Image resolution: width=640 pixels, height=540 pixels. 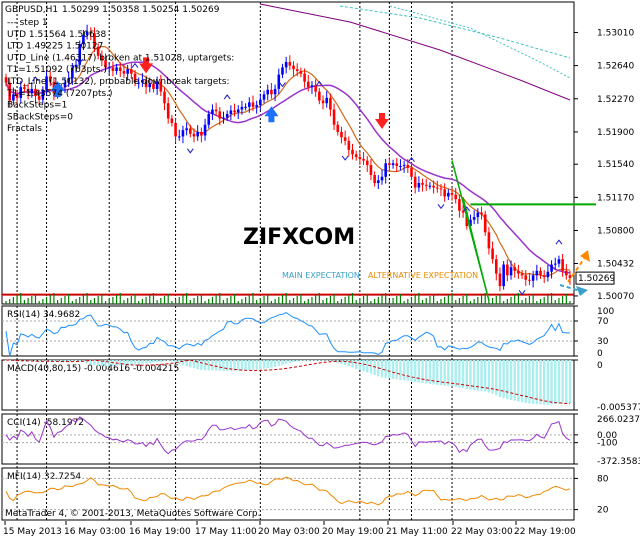 I want to click on indicator-tick-label: 100, so click(x=605, y=312).